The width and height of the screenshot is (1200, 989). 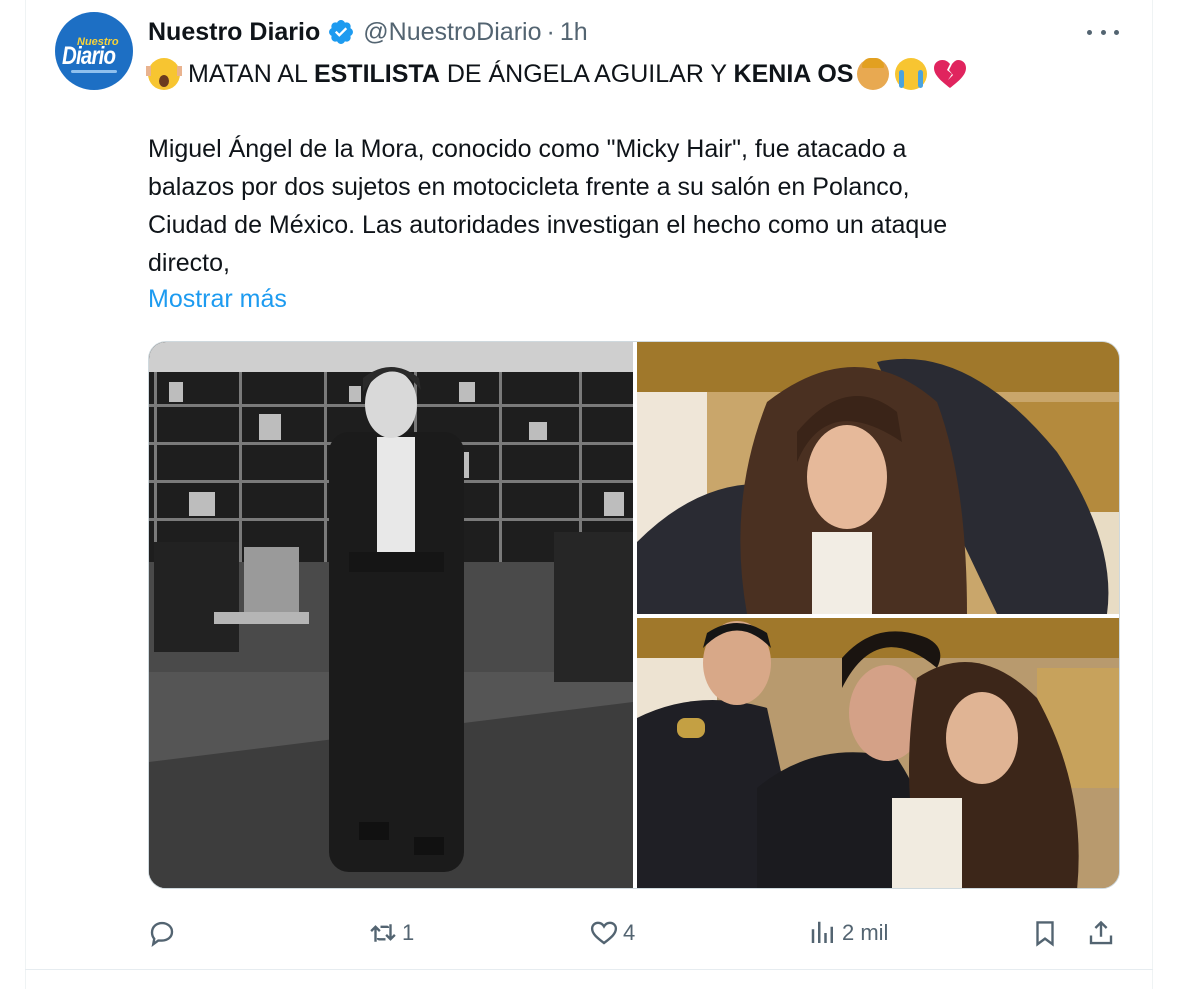 I want to click on author-handle: @NuestroDiario, so click(x=452, y=32).